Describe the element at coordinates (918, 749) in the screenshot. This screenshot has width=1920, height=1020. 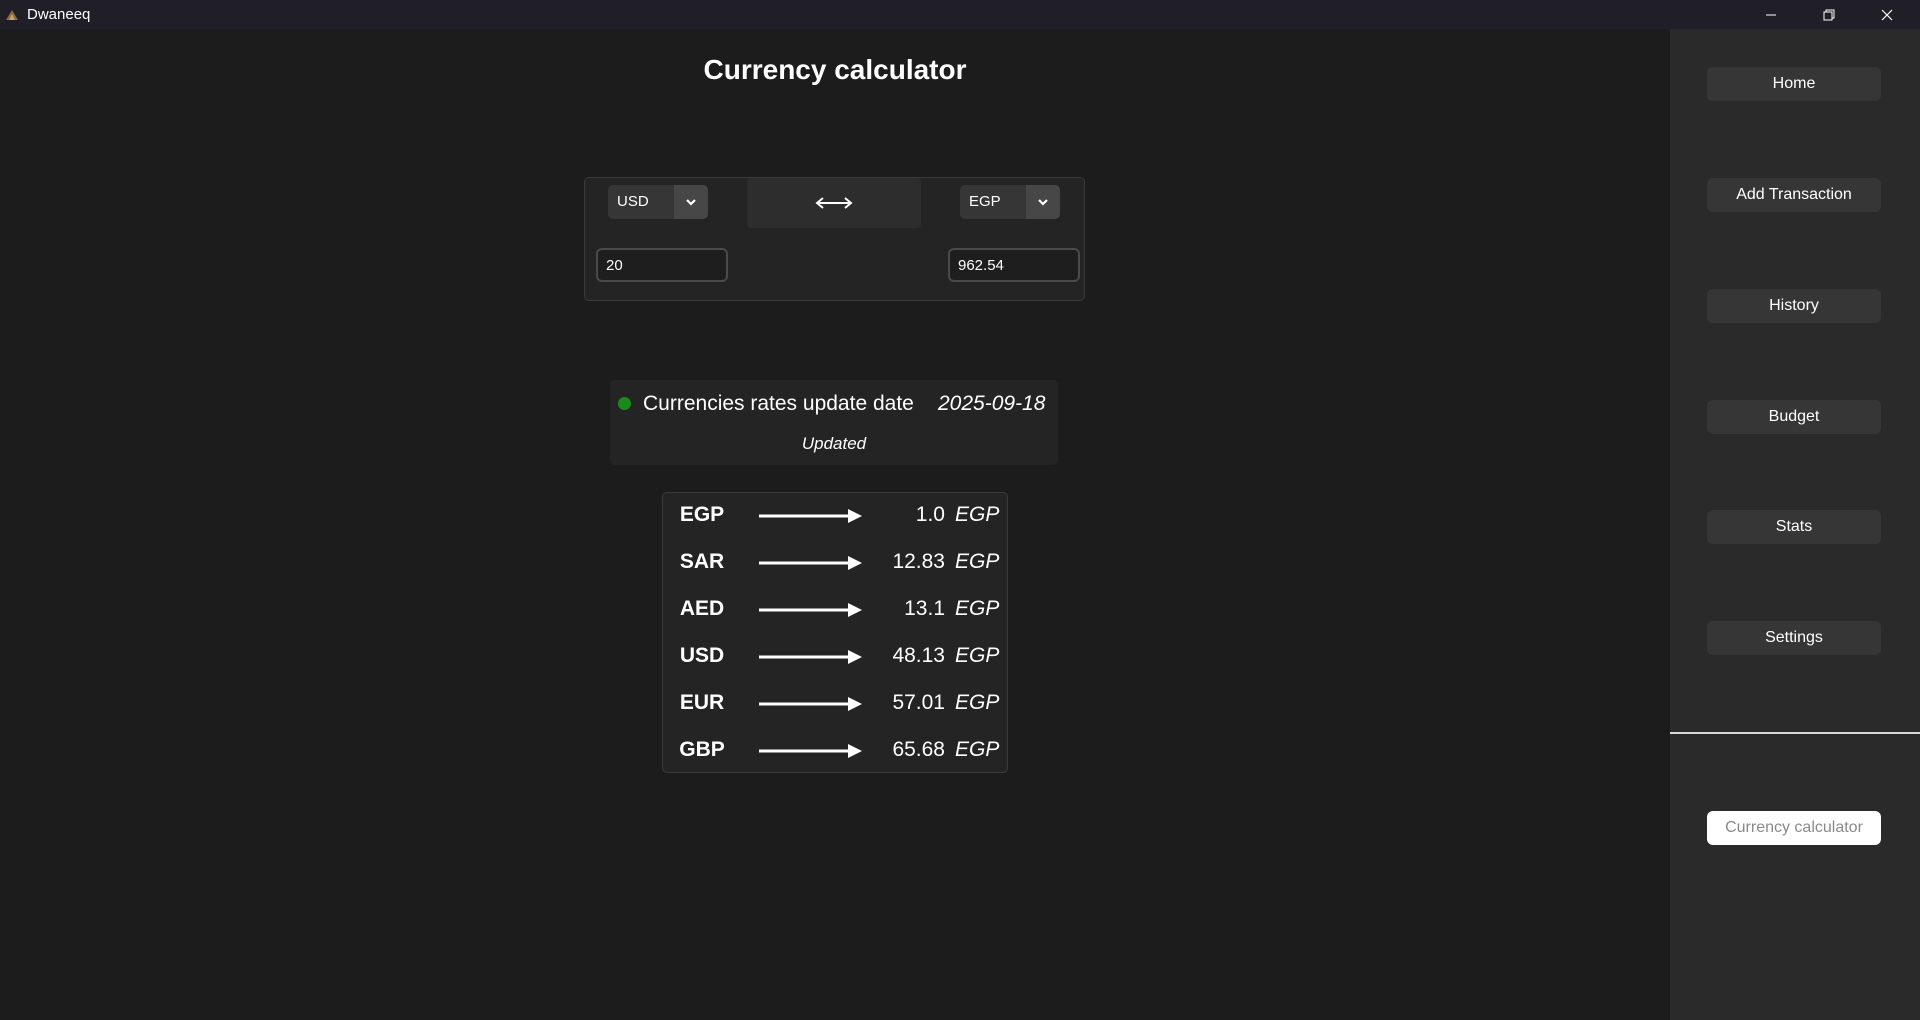
I see `rate-value: 65.68` at that location.